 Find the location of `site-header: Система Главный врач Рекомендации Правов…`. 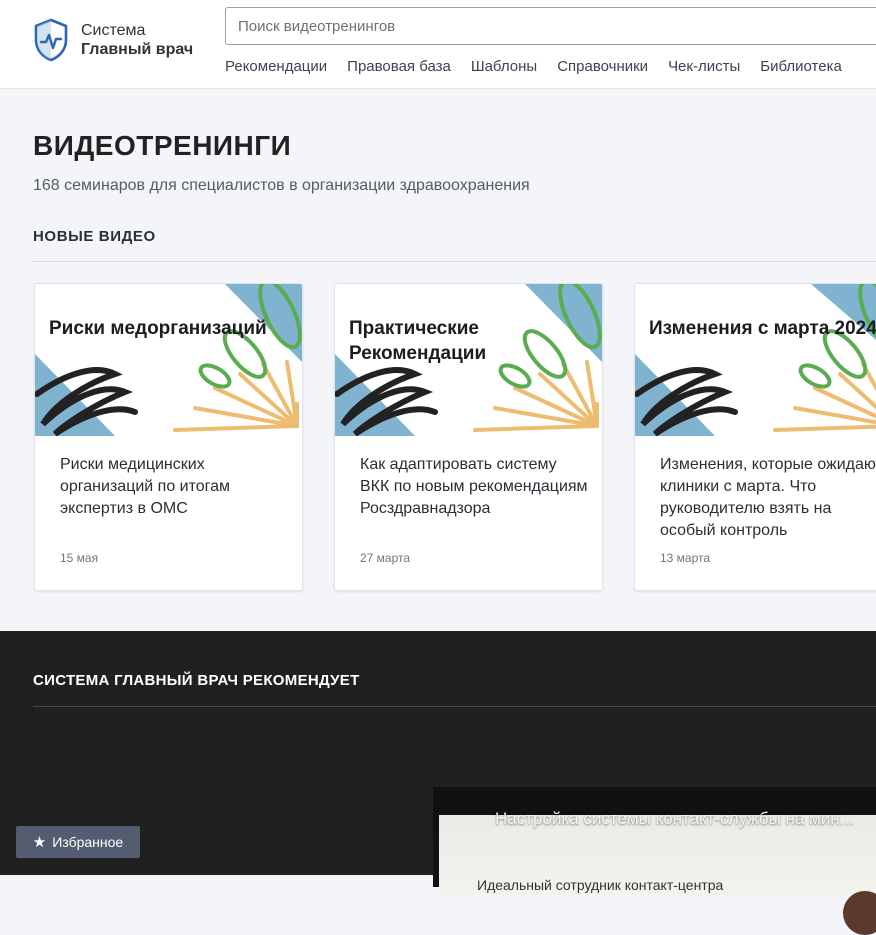

site-header: Система Главный врач Рекомендации Правов… is located at coordinates (438, 44).